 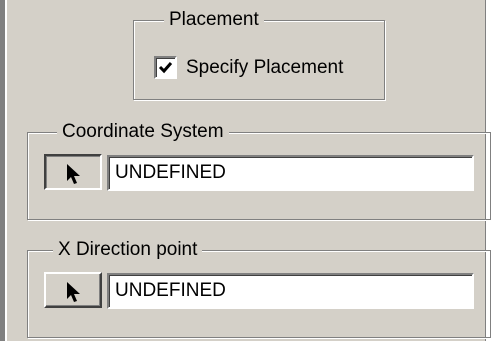 I want to click on specify-placement-checkbox, so click(x=165, y=67).